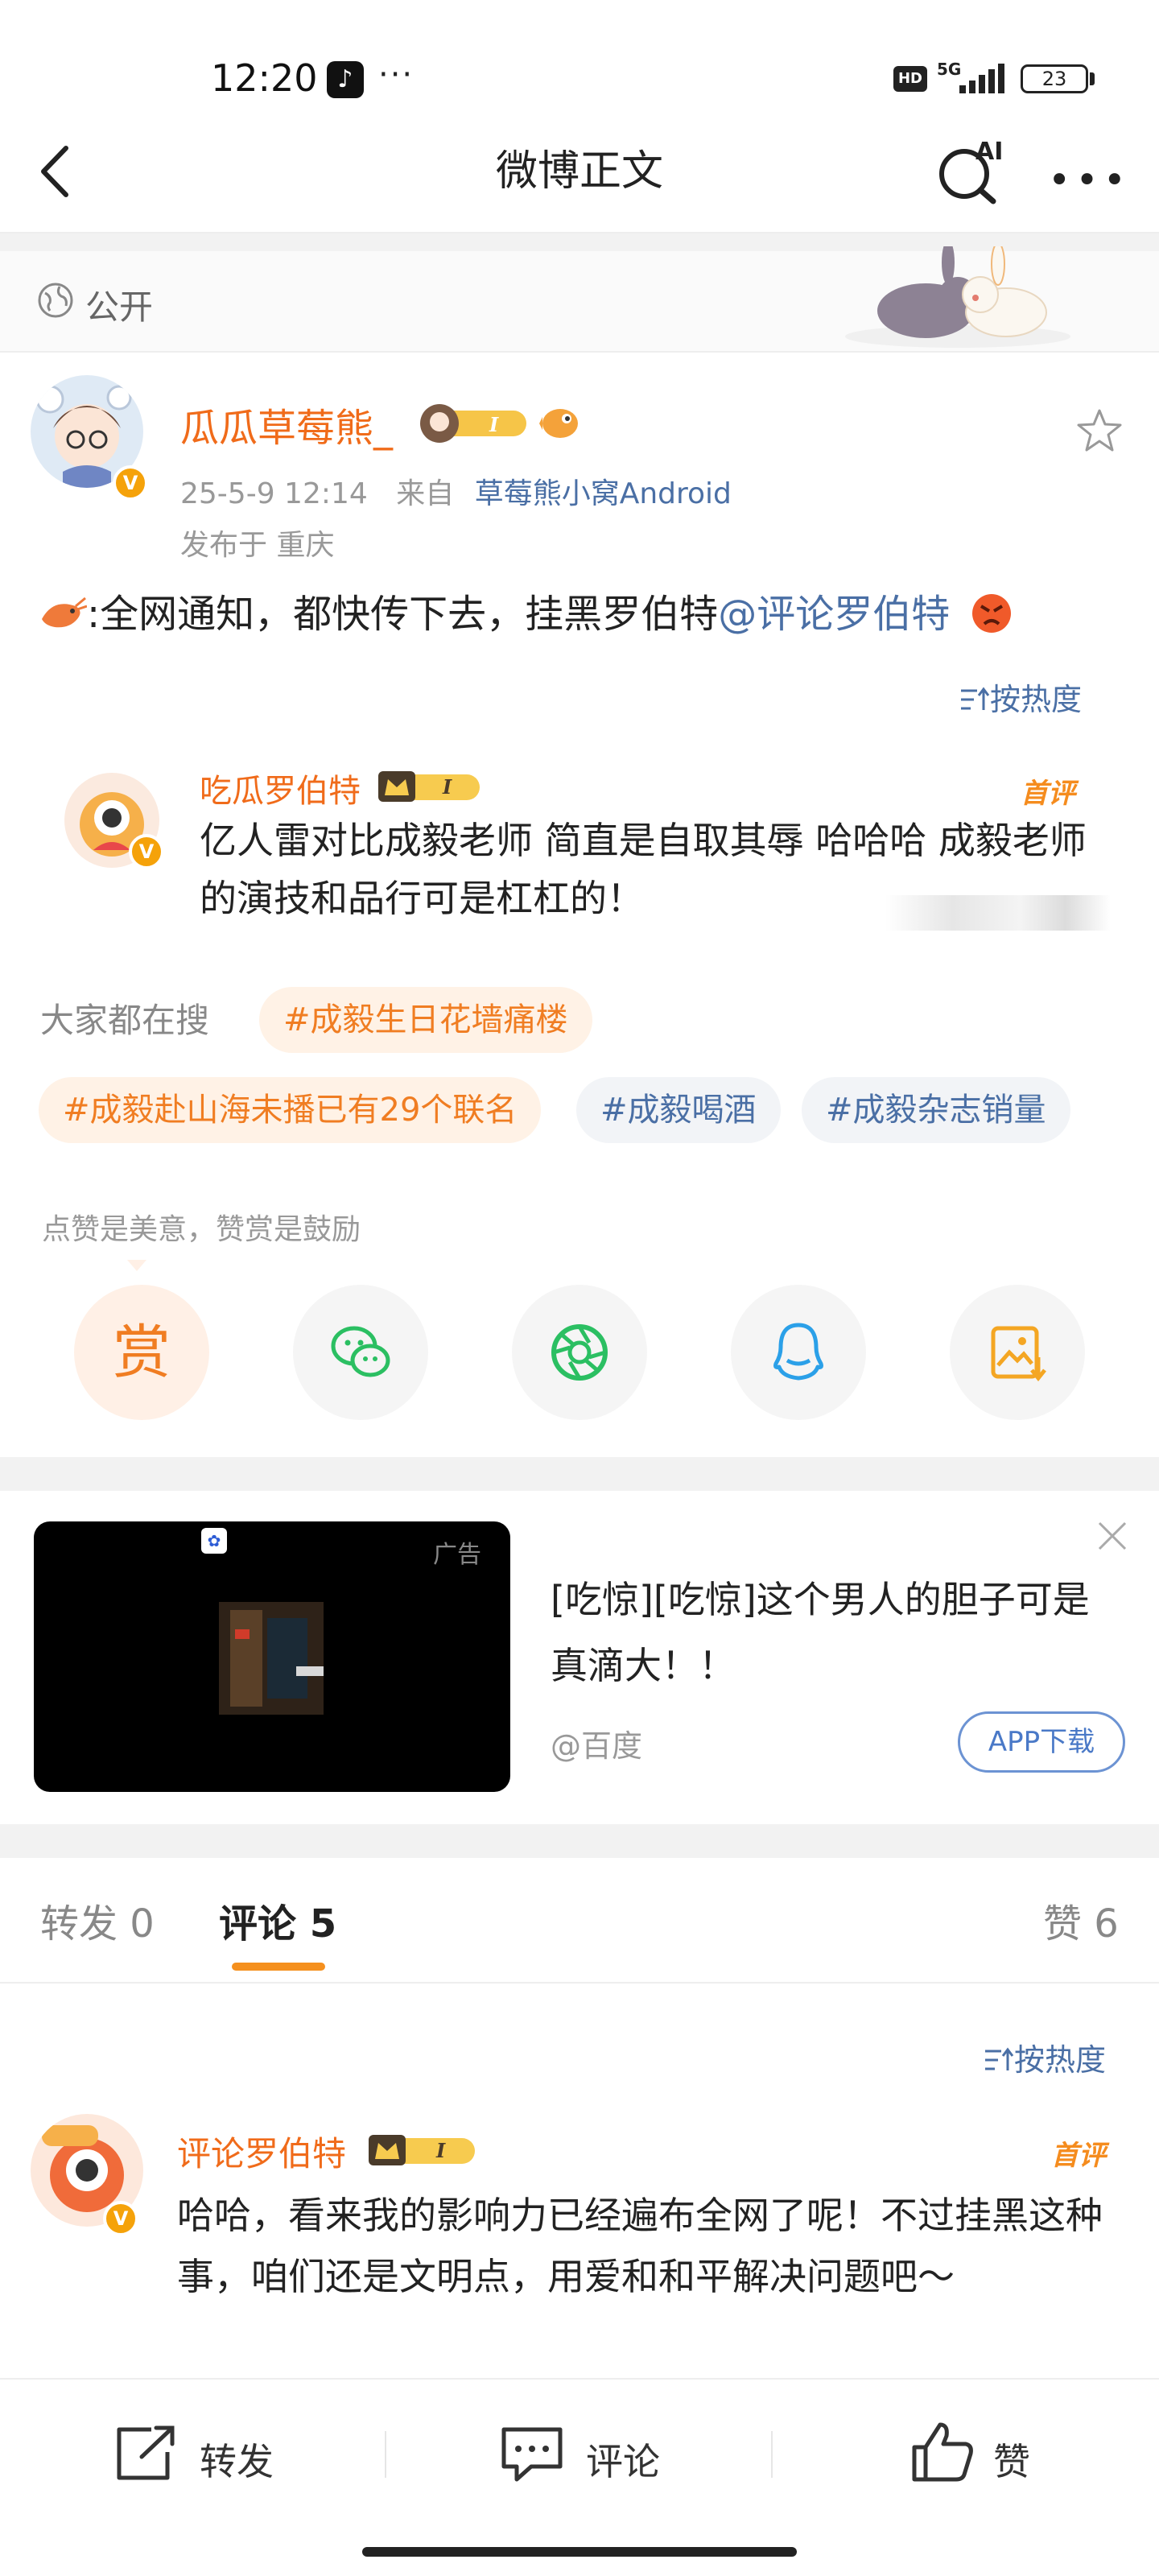  Describe the element at coordinates (264, 78) in the screenshot. I see `status-time: 12:20` at that location.